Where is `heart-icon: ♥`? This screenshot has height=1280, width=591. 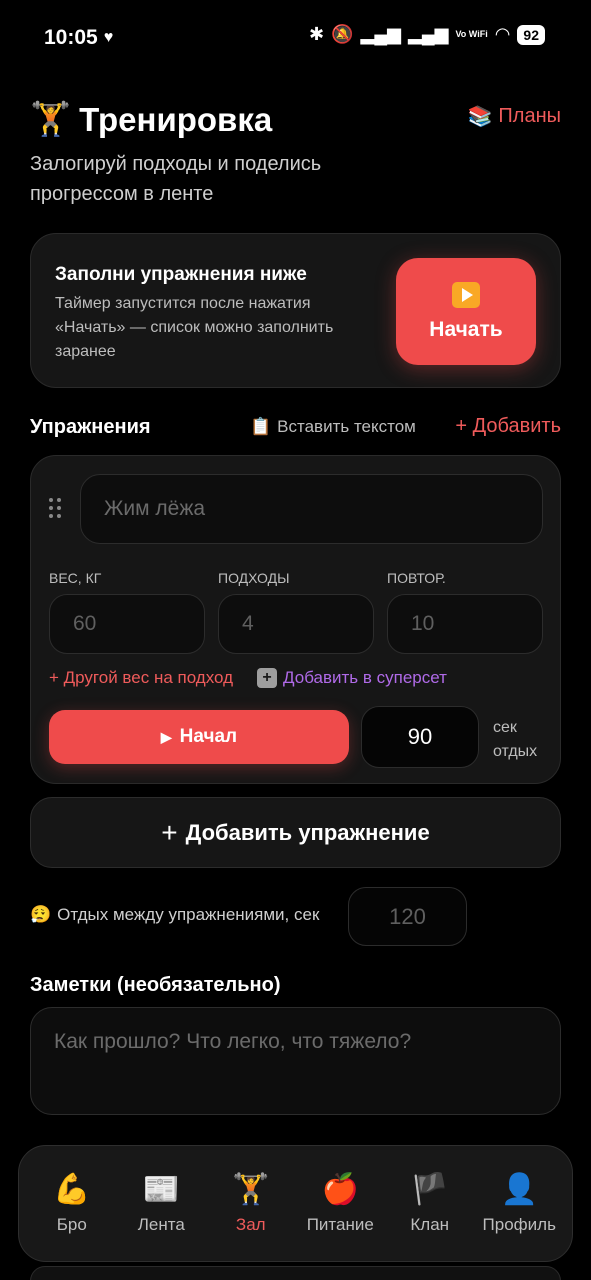
heart-icon: ♥ is located at coordinates (108, 37).